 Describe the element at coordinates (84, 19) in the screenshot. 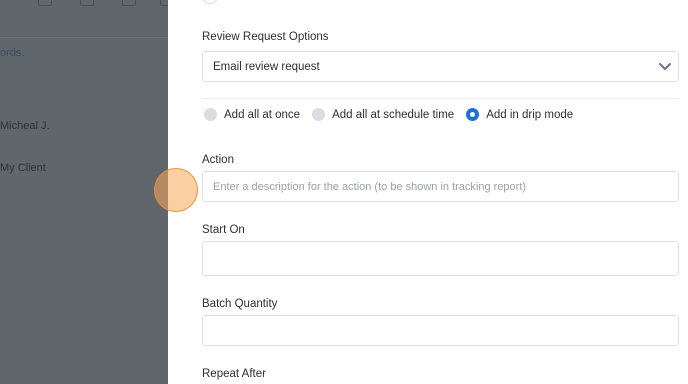

I see `background-toolbar` at that location.